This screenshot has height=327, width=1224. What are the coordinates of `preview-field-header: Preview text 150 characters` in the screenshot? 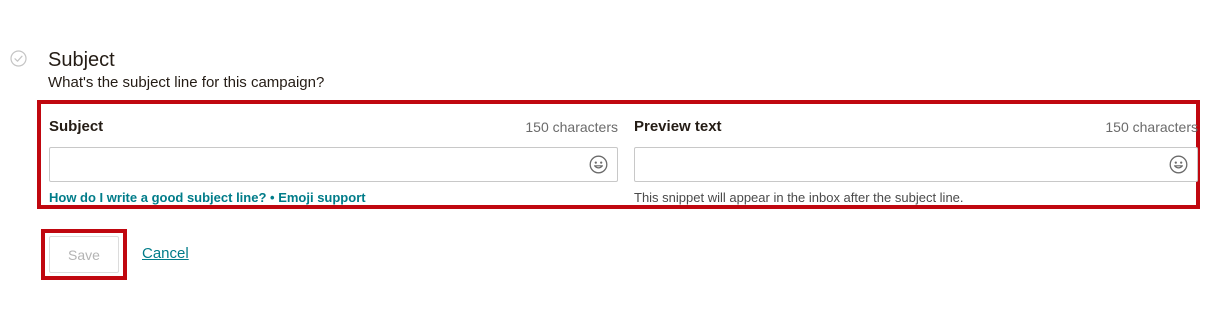 It's located at (916, 128).